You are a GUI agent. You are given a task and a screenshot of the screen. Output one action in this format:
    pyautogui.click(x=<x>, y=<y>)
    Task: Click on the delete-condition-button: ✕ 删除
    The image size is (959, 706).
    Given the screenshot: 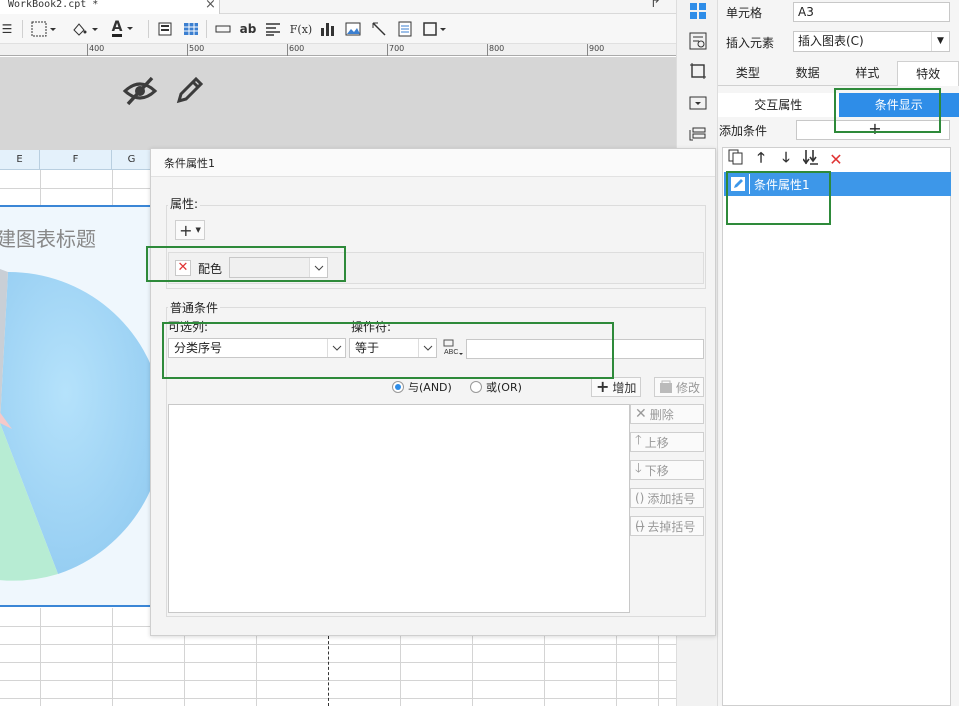 What is the action you would take?
    pyautogui.click(x=667, y=414)
    